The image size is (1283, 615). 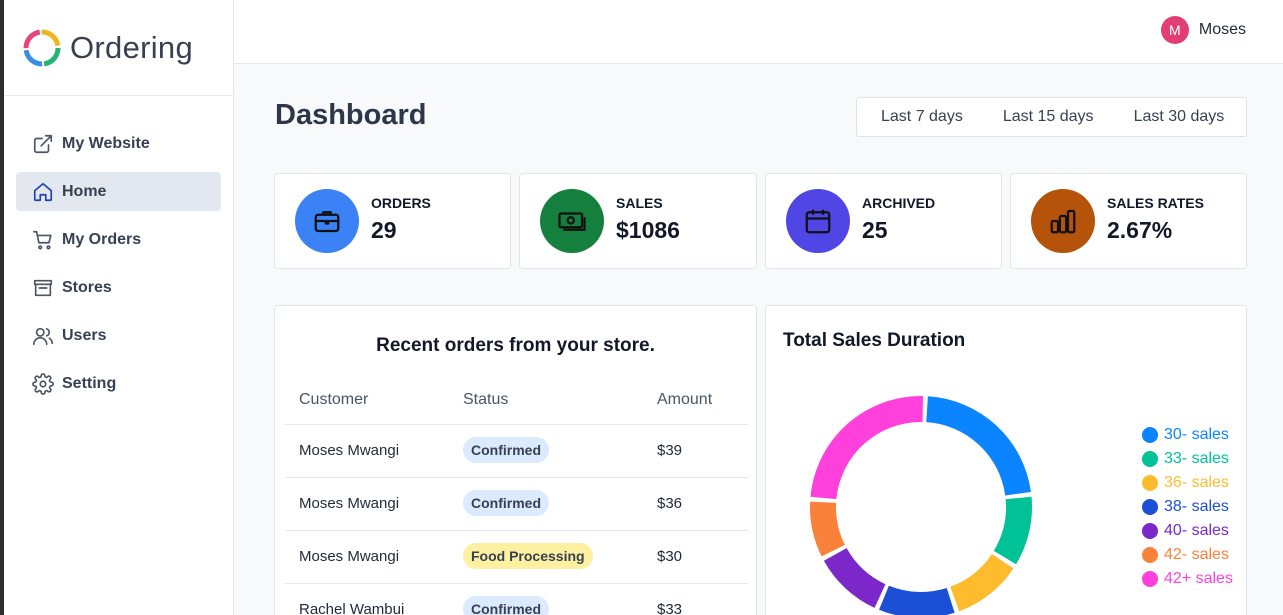 What do you see at coordinates (1048, 117) in the screenshot?
I see `range-15-days-button: Last 15 days` at bounding box center [1048, 117].